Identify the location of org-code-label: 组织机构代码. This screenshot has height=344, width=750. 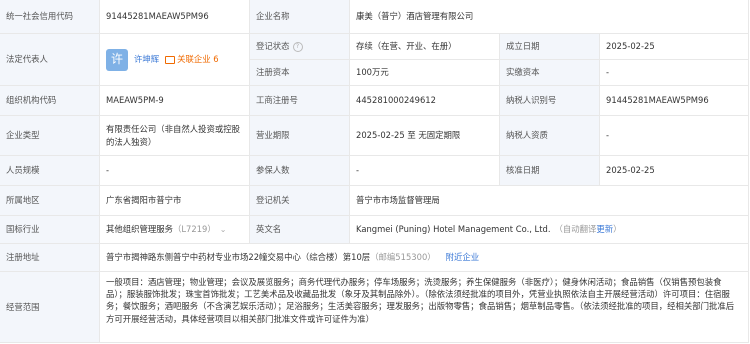
(50, 101).